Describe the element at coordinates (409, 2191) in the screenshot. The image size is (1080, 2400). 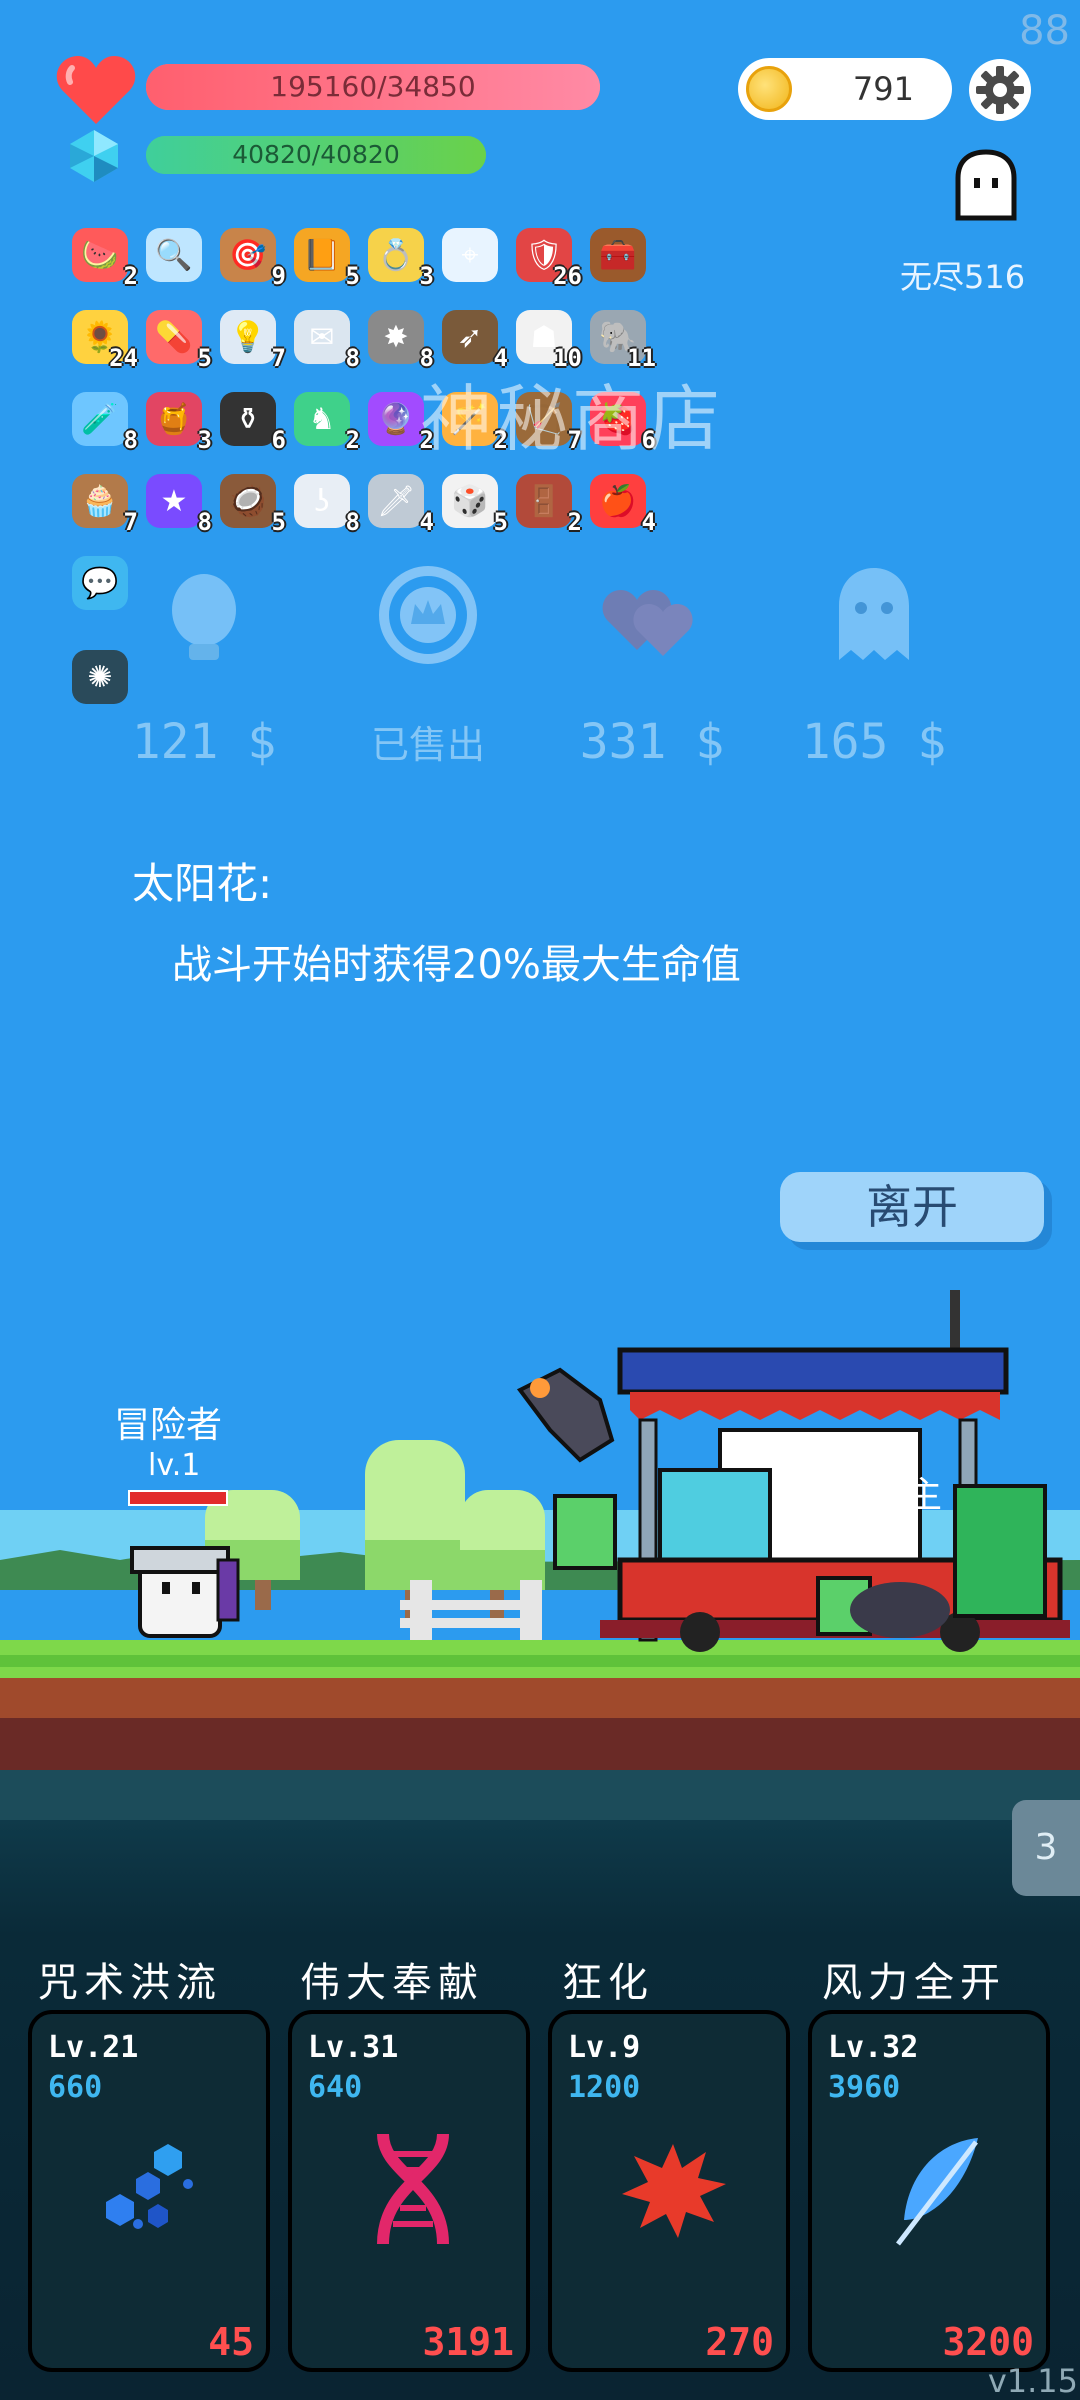
I see `skill-card-2: Lv.31 640 3191` at that location.